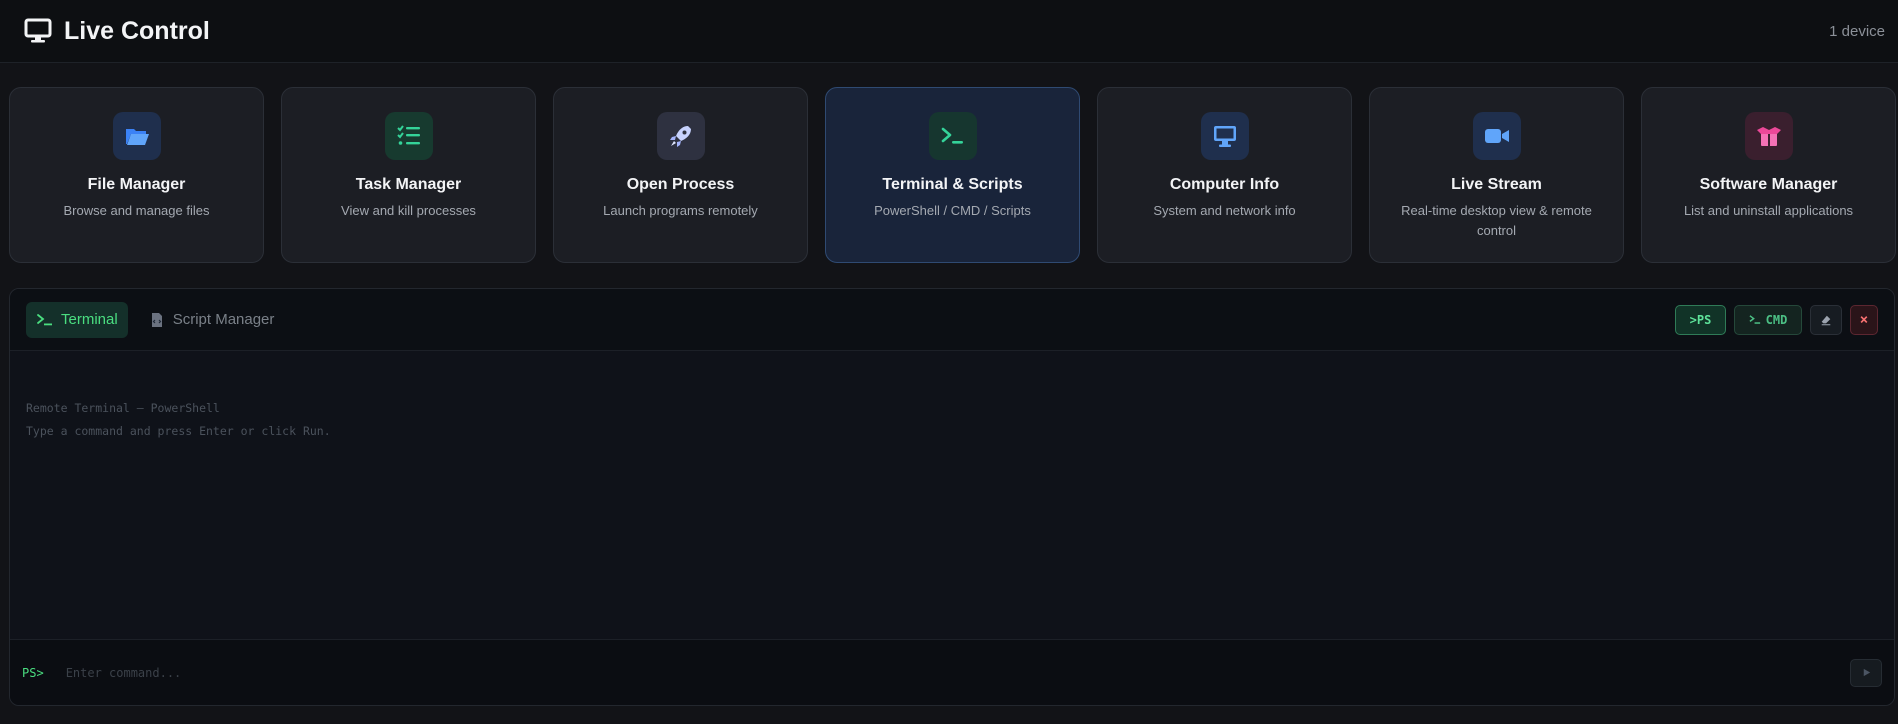 This screenshot has height=724, width=1898. Describe the element at coordinates (680, 136) in the screenshot. I see `rocket-icon` at that location.